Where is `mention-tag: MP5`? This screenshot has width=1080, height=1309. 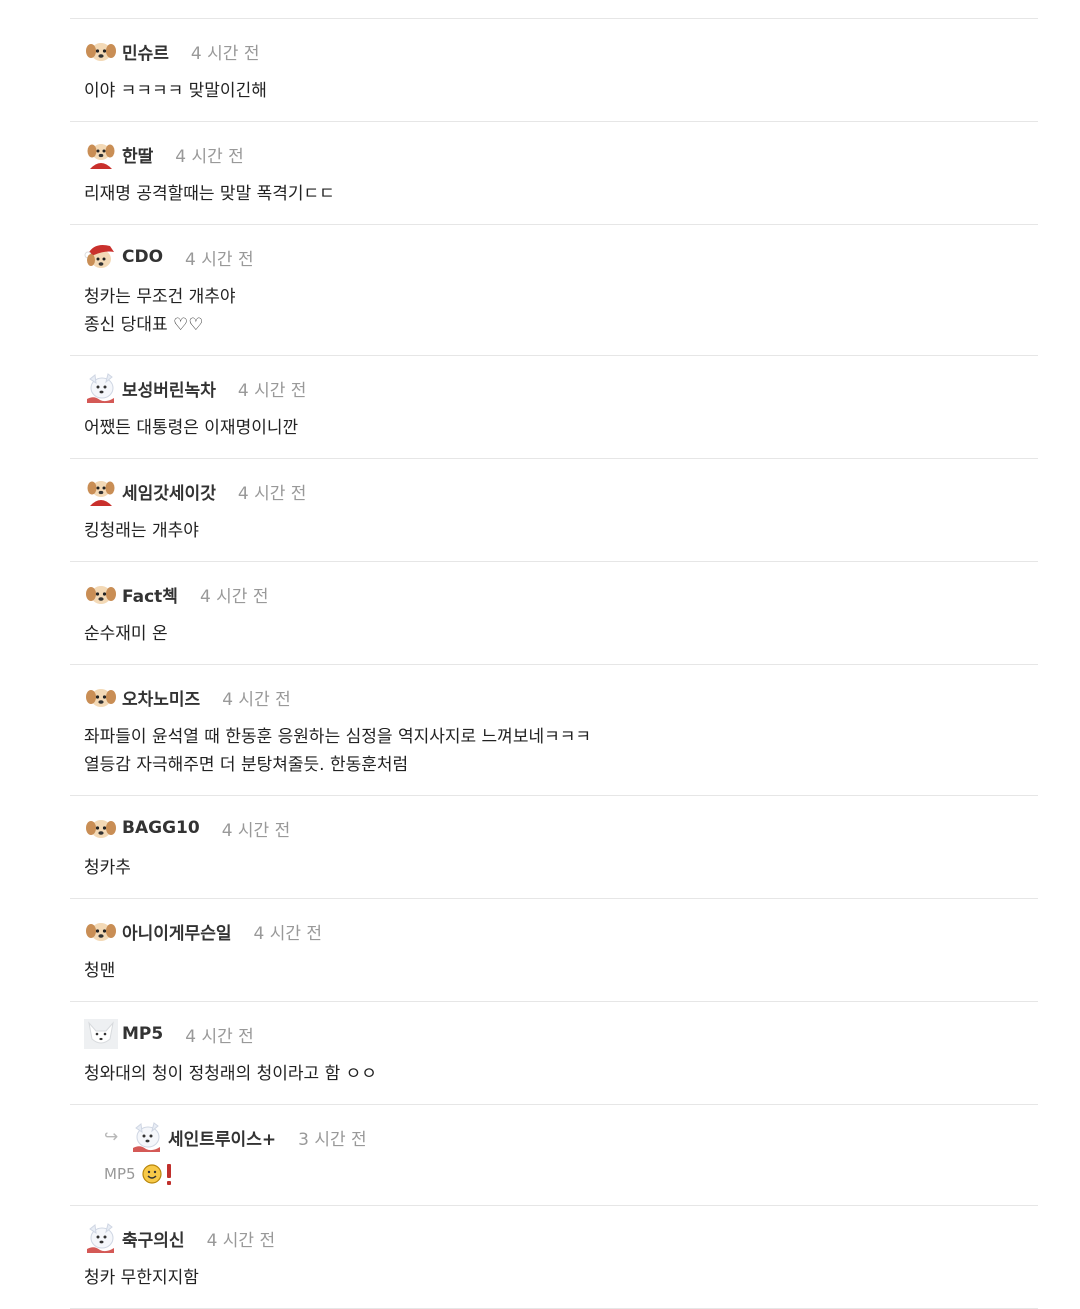
mention-tag: MP5 is located at coordinates (120, 1174).